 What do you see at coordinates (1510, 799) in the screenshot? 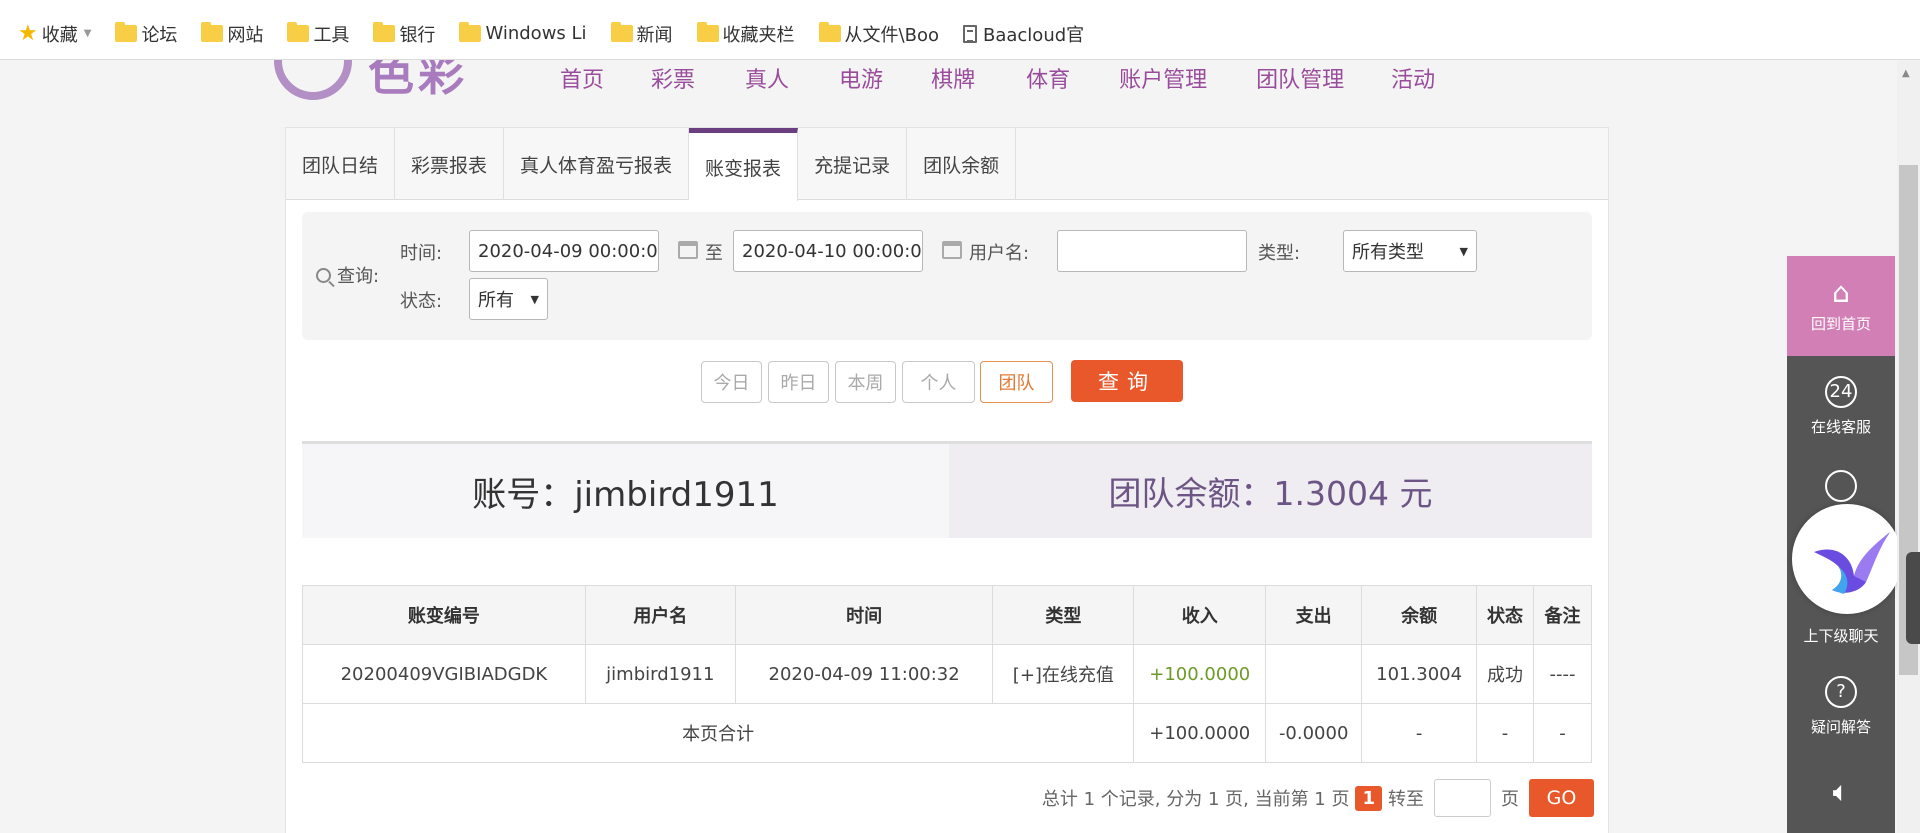
I see `page-unit-label: 页` at bounding box center [1510, 799].